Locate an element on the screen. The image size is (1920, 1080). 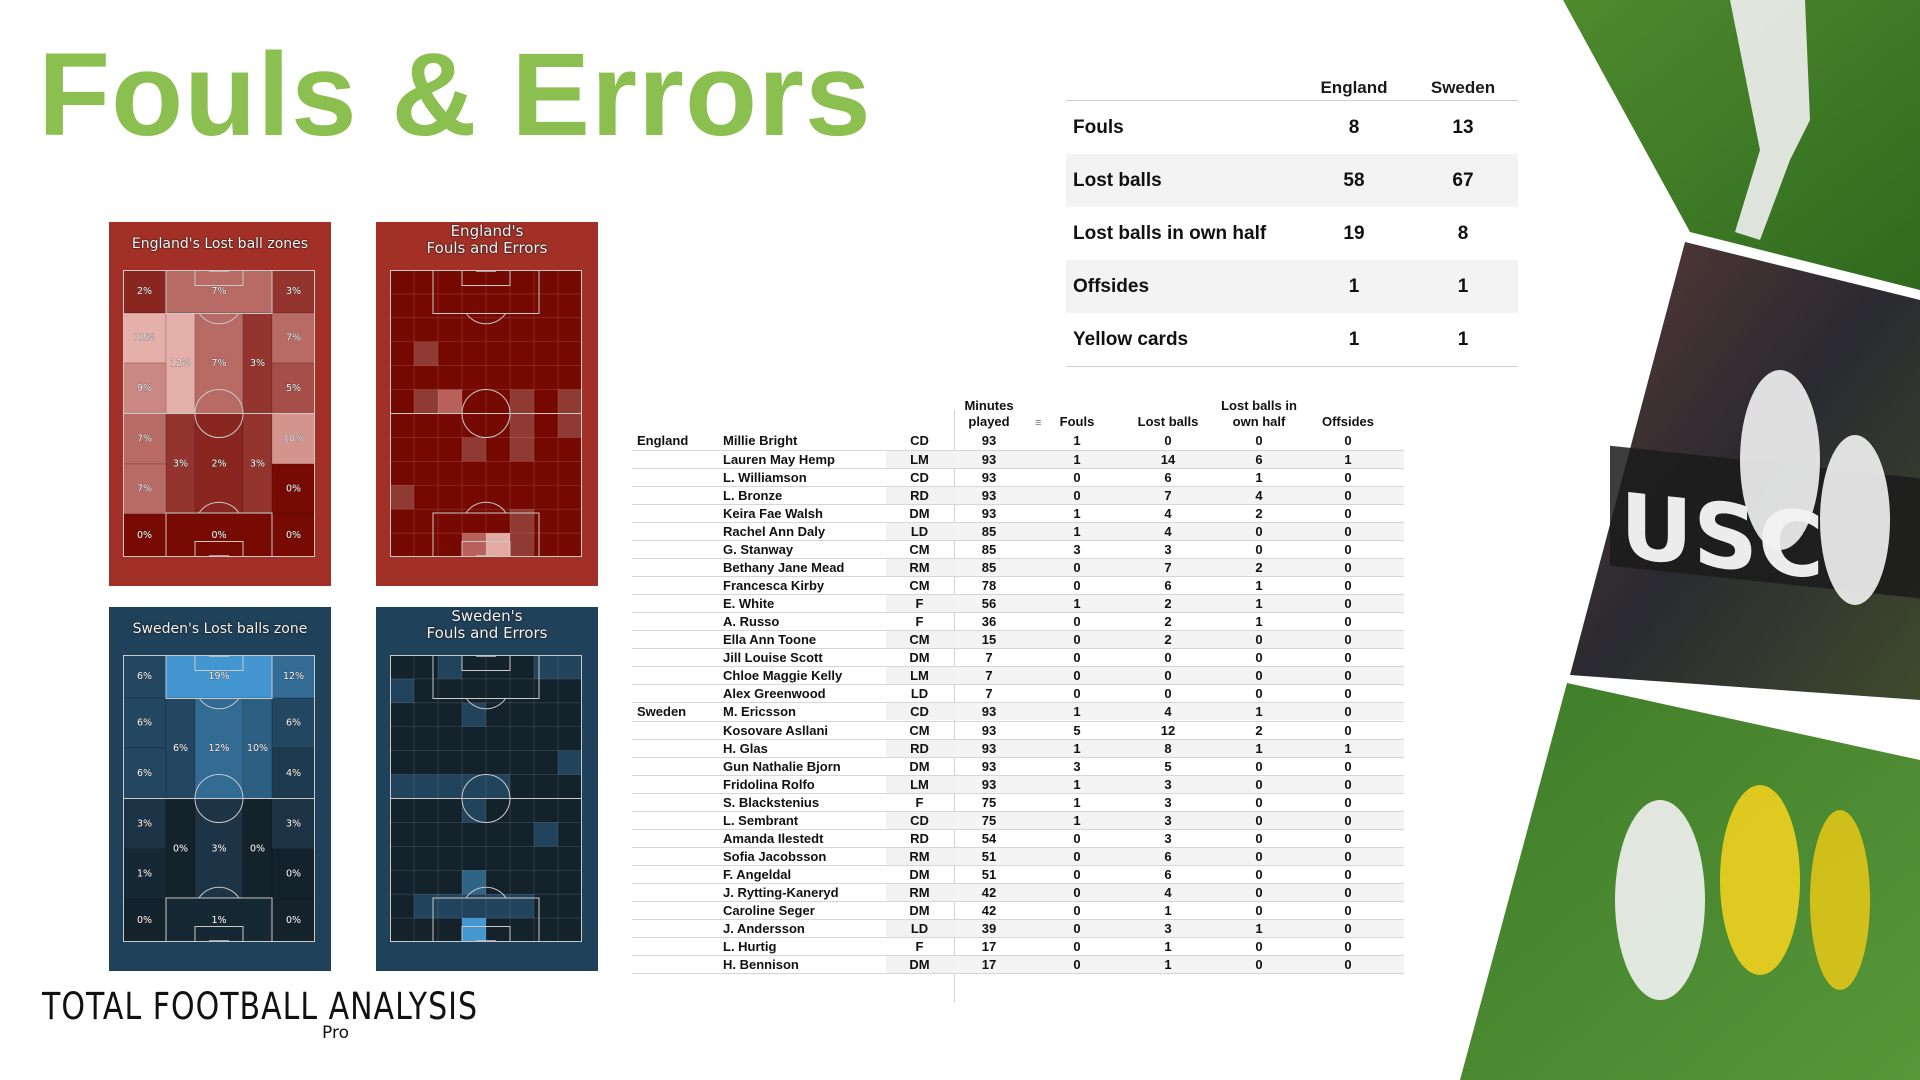
logo-pro: Pro is located at coordinates (335, 1033).